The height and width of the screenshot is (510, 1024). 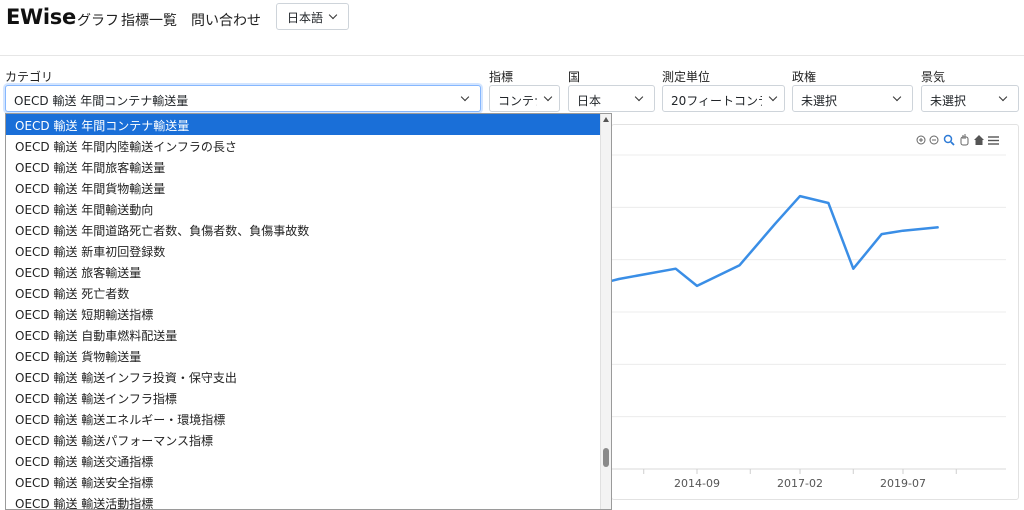 What do you see at coordinates (308, 397) in the screenshot?
I see `dropdown-option: OECD 輸送 輸送インフラ指標` at bounding box center [308, 397].